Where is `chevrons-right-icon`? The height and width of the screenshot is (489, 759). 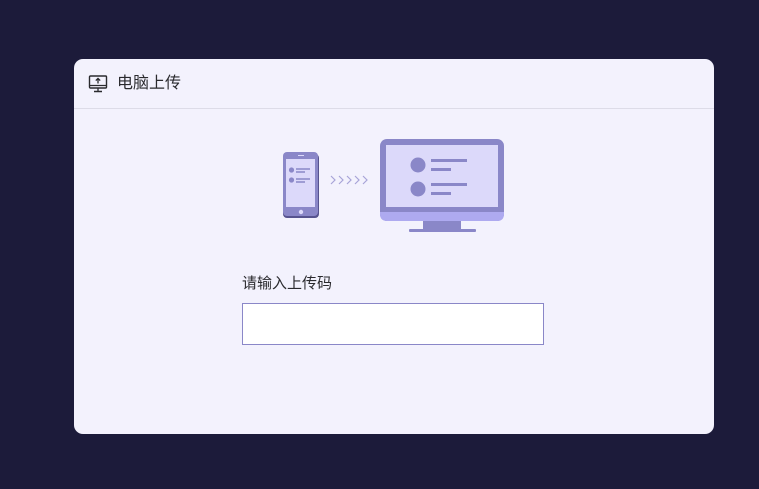
chevrons-right-icon is located at coordinates (349, 180).